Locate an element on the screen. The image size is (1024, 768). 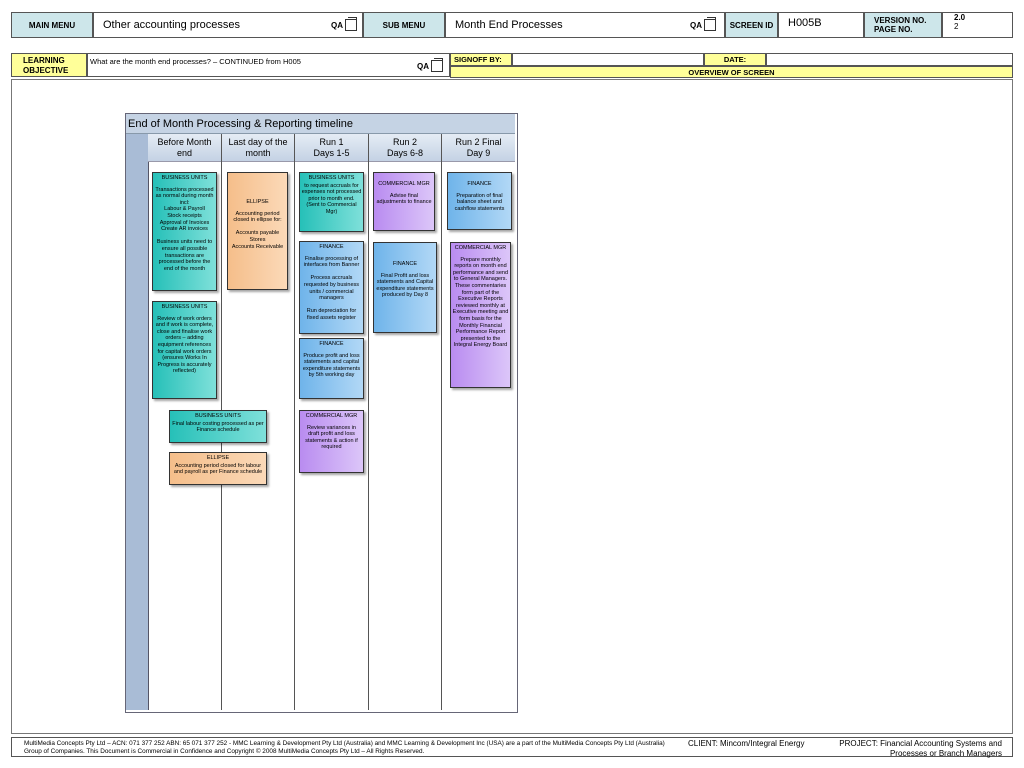
column-header-line1: Run 2 is located at coordinates (405, 142).